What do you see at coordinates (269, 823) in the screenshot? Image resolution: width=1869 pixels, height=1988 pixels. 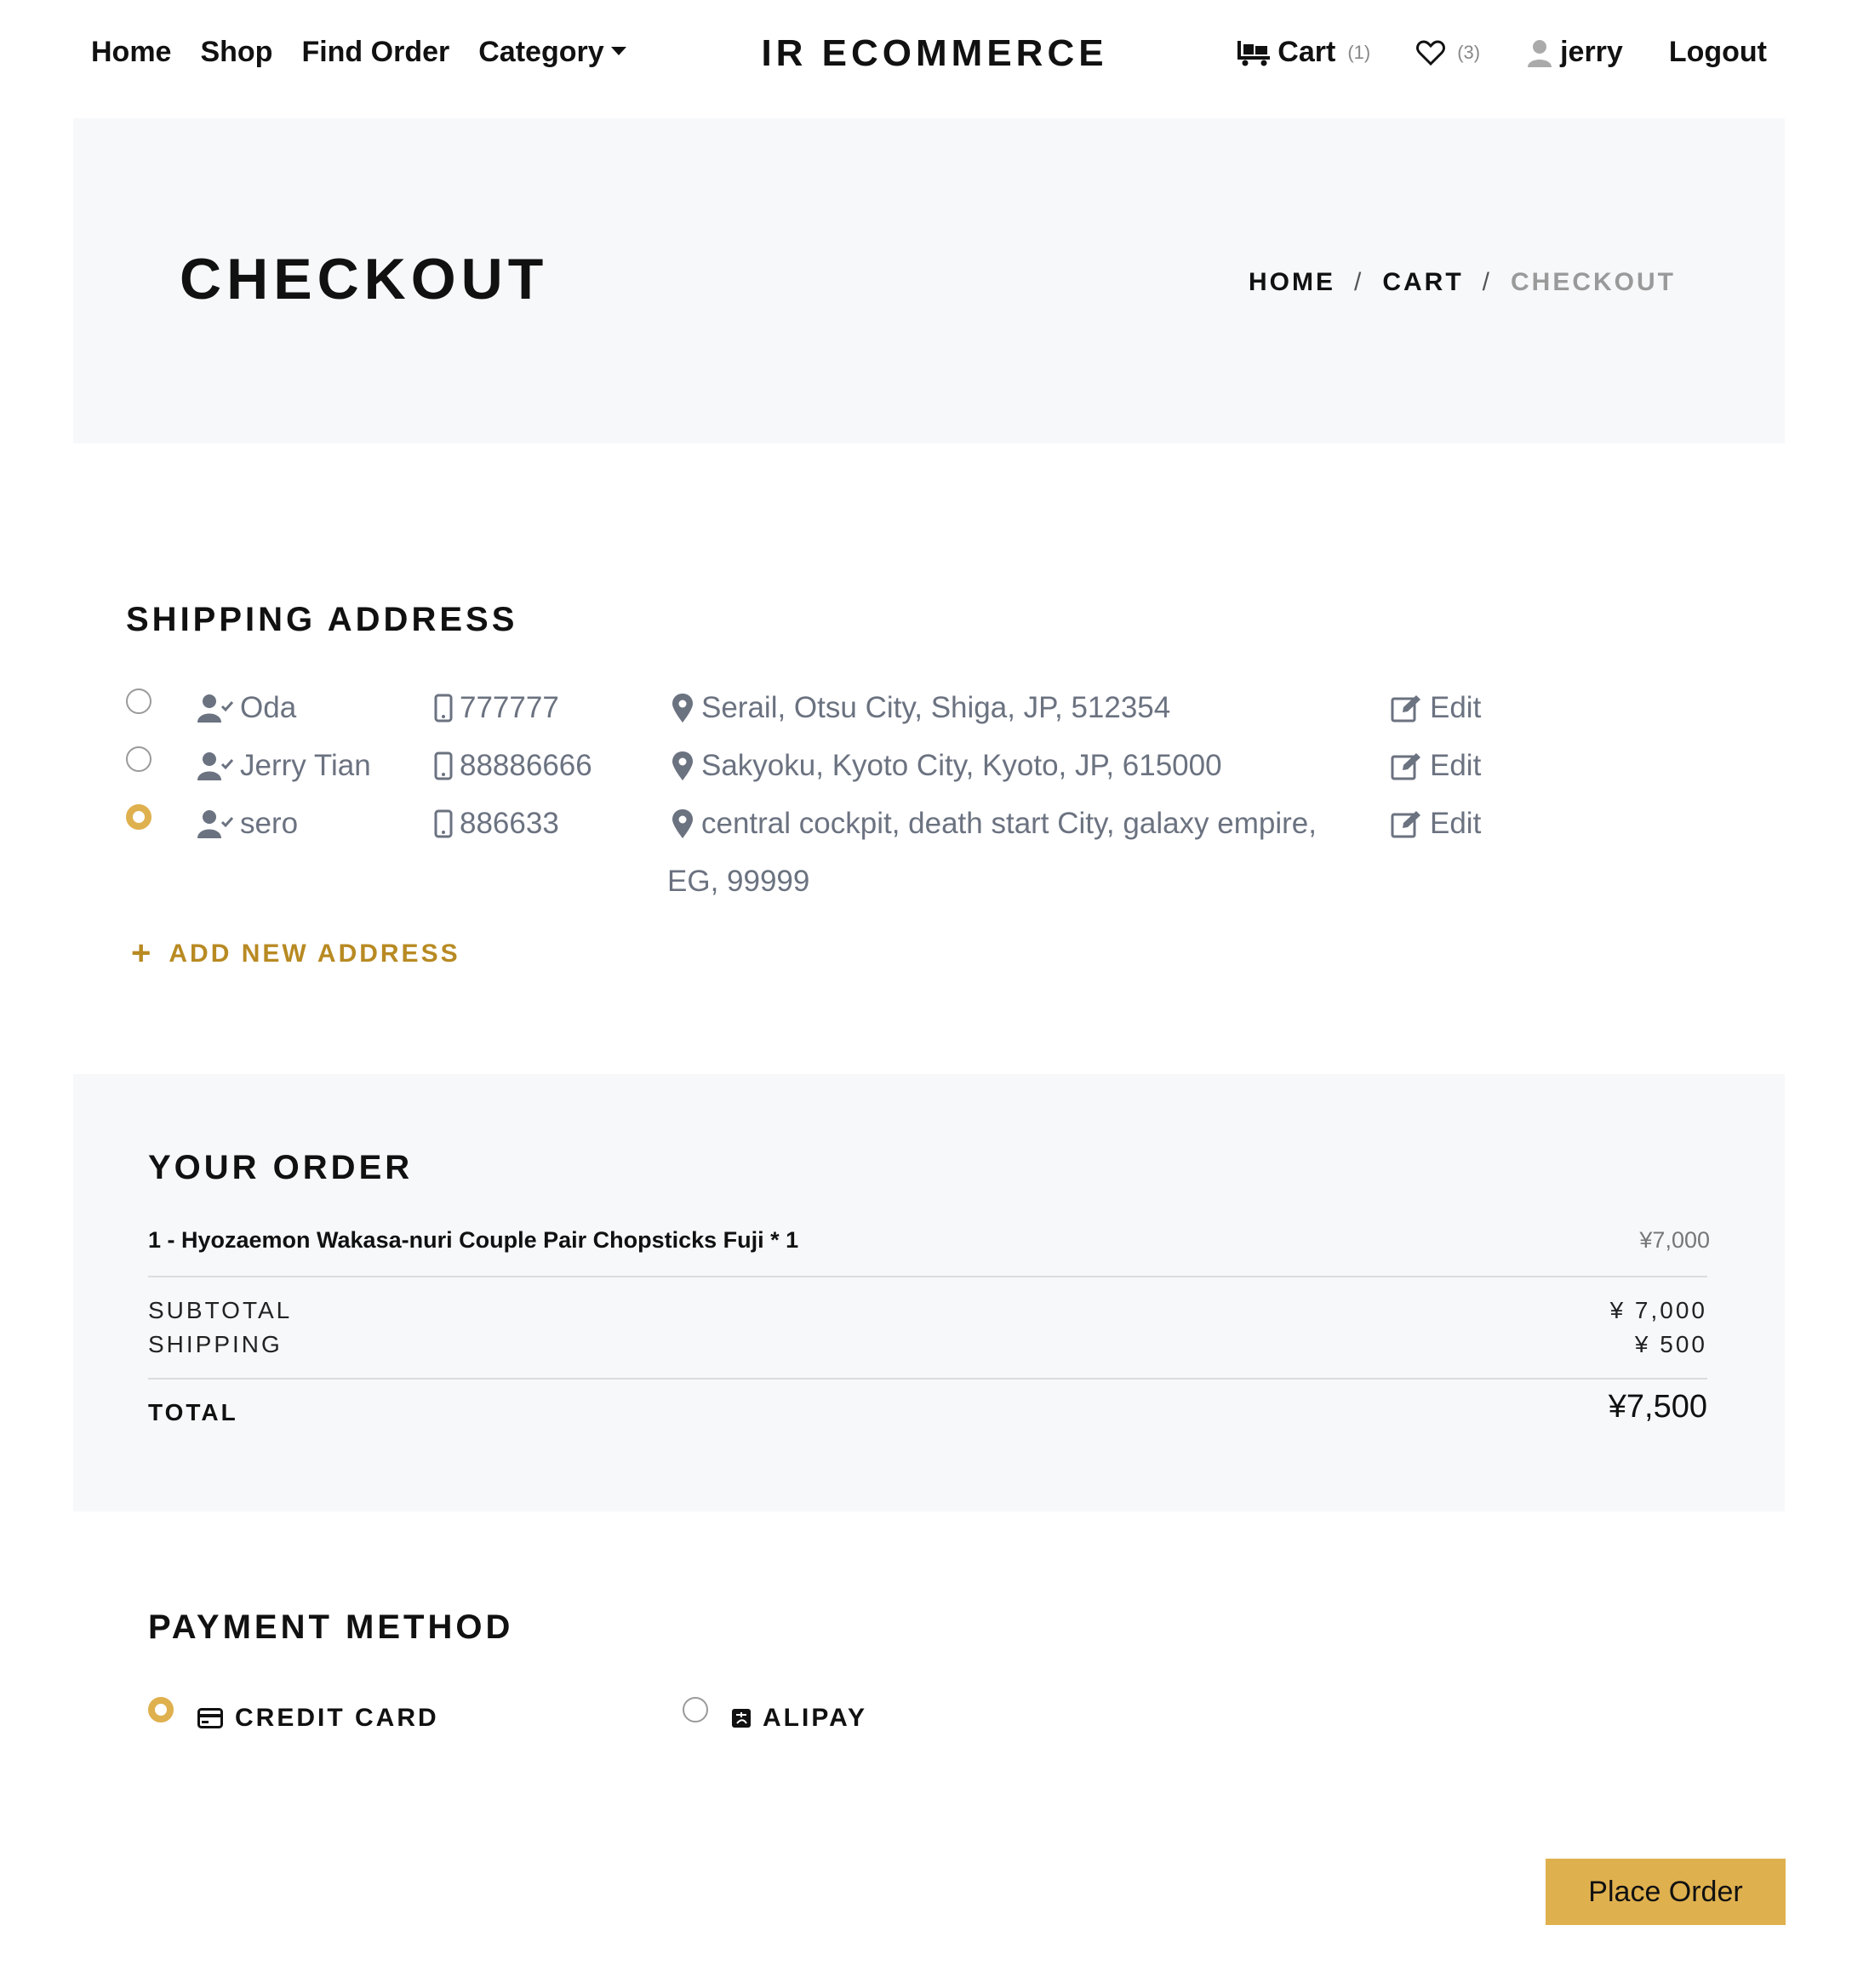 I see `address-name: sero` at bounding box center [269, 823].